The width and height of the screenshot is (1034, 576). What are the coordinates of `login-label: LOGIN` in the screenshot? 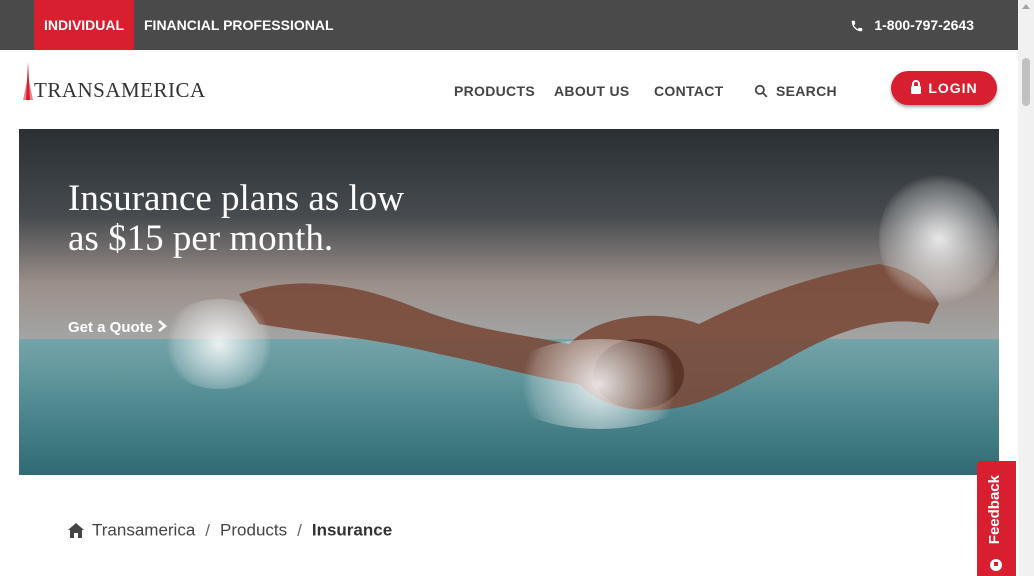 It's located at (953, 88).